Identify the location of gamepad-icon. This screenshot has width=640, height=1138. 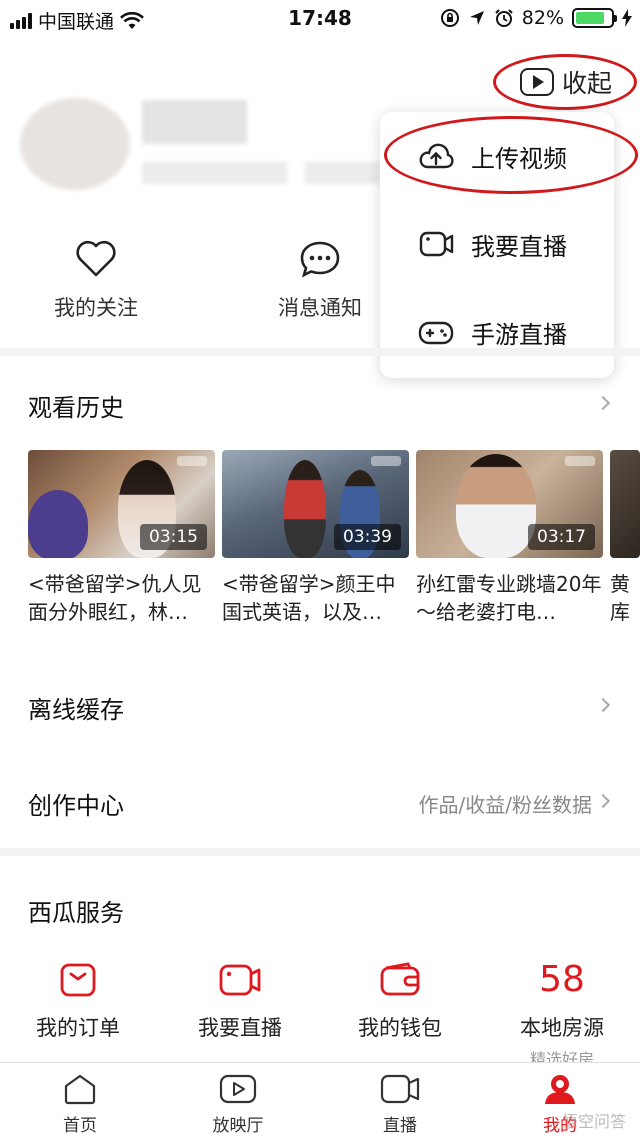
(436, 333).